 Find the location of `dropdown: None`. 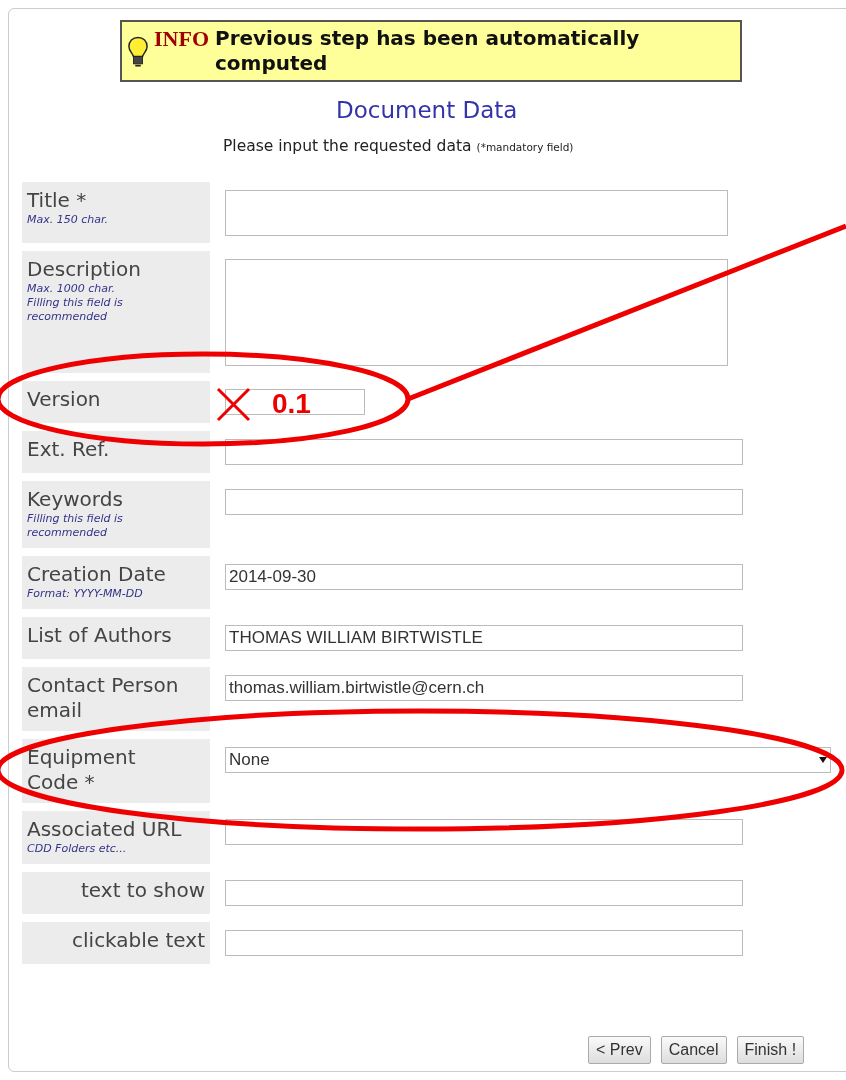

dropdown: None is located at coordinates (528, 760).